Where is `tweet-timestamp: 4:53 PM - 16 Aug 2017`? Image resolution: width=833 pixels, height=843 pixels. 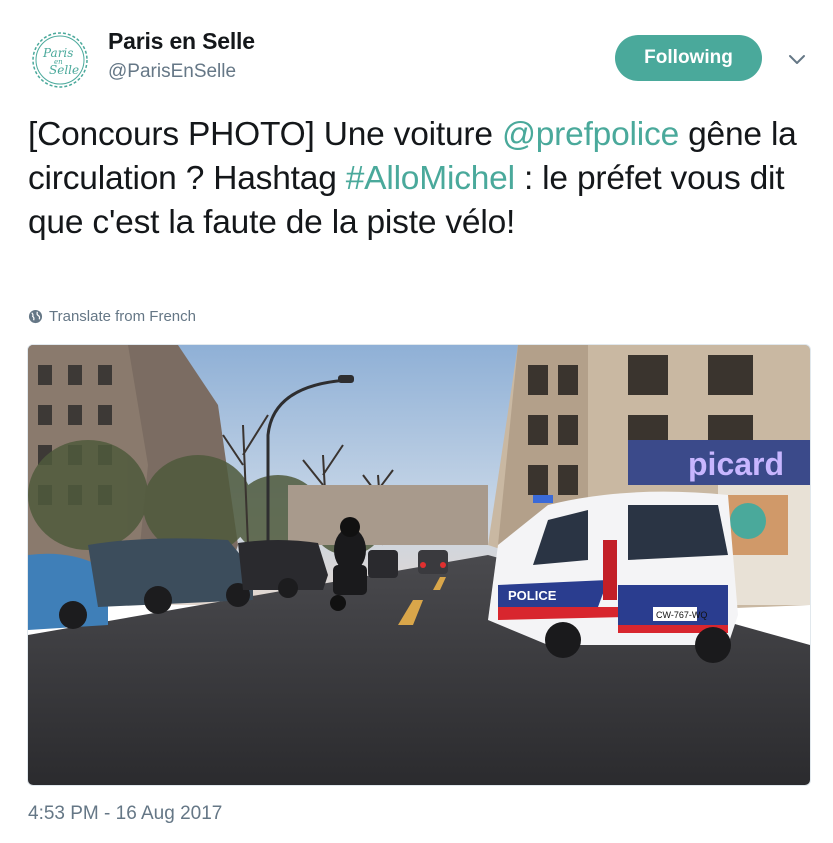 tweet-timestamp: 4:53 PM - 16 Aug 2017 is located at coordinates (125, 814).